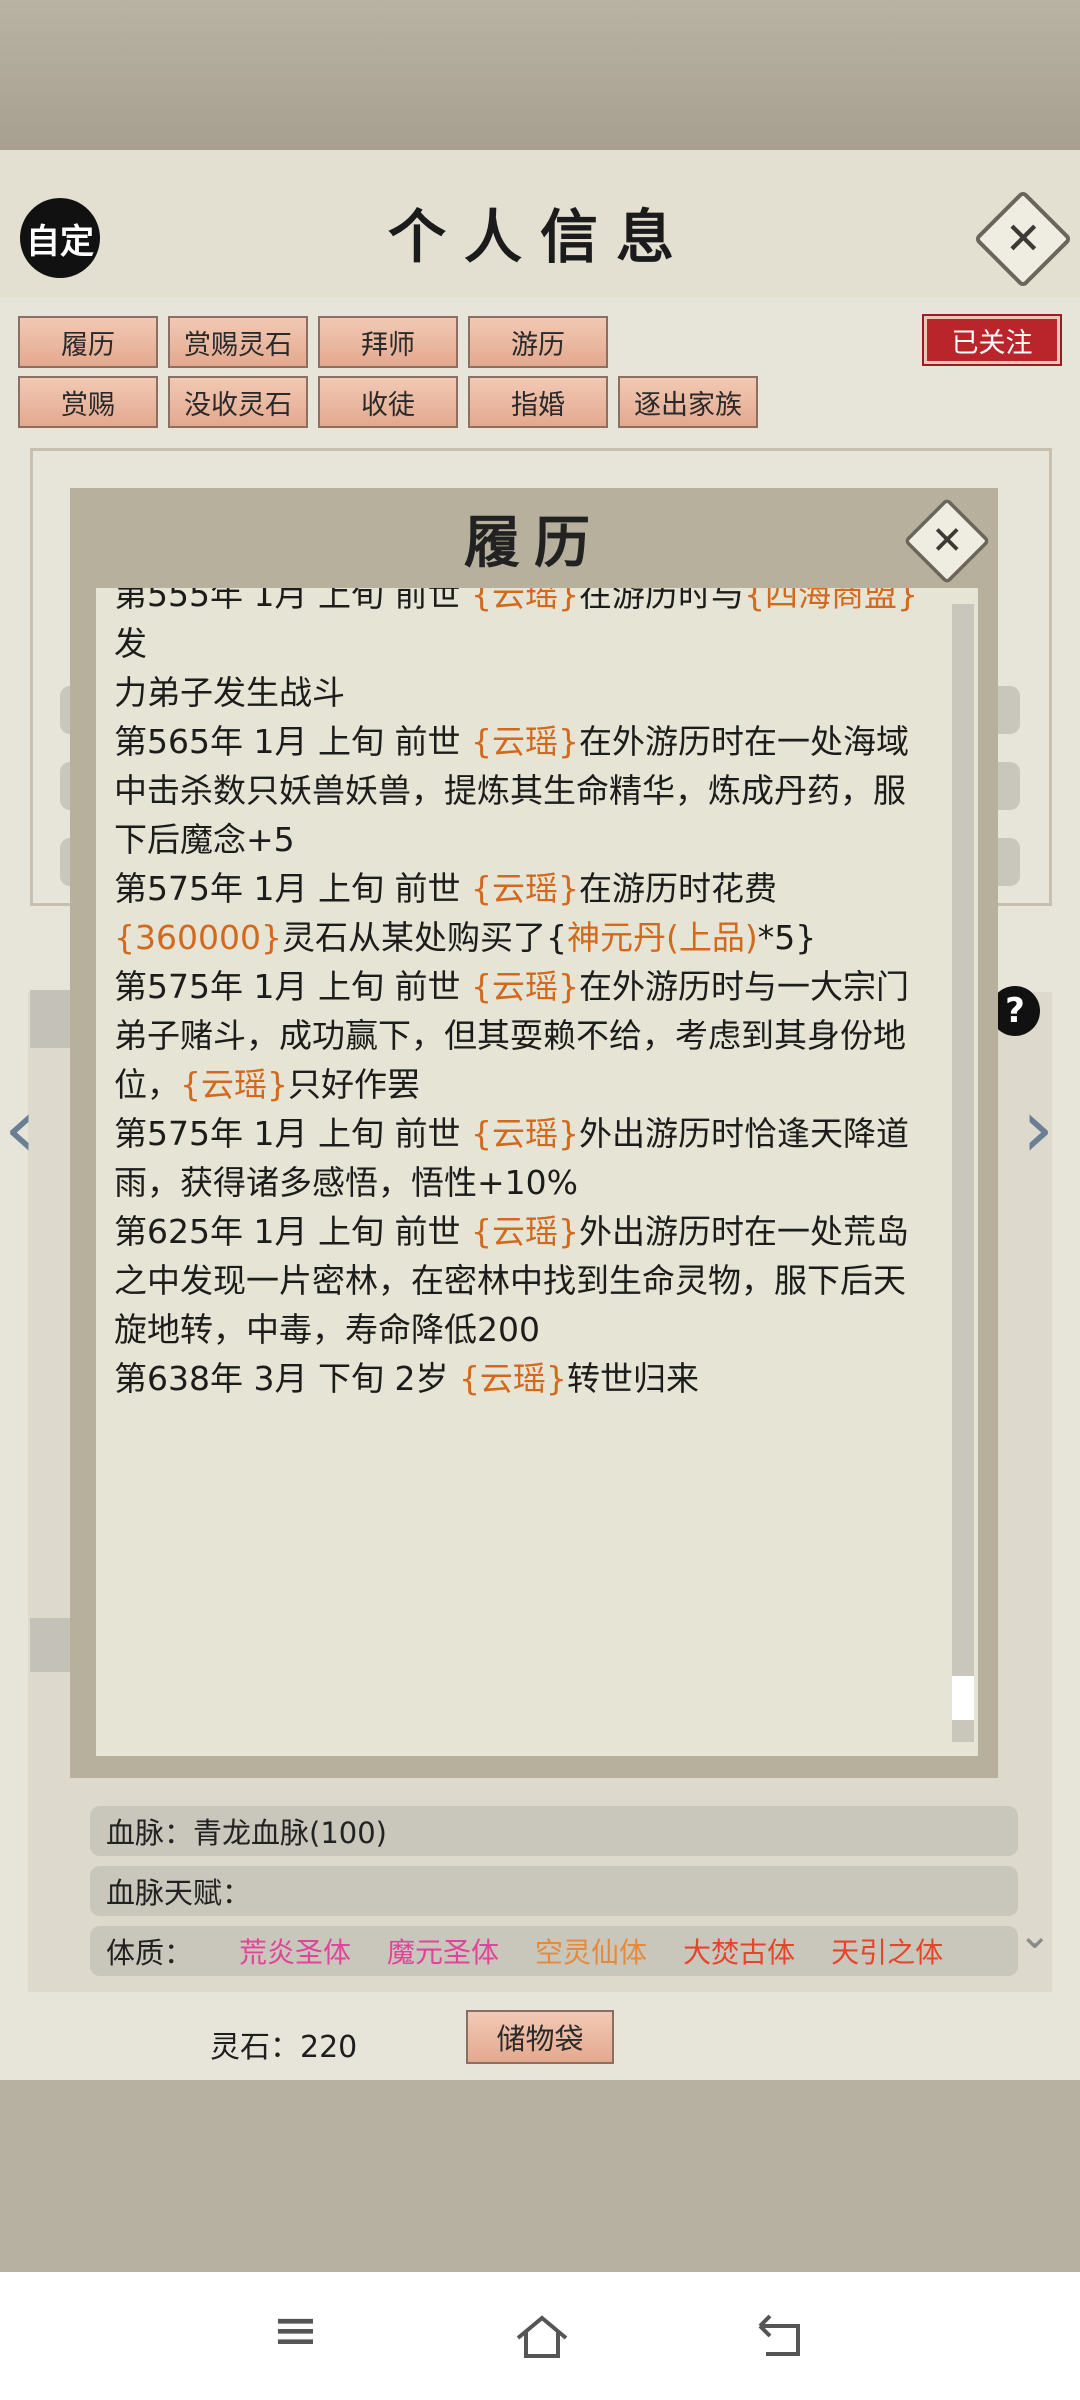 This screenshot has width=1080, height=2400. Describe the element at coordinates (554, 1891) in the screenshot. I see `bloodline-talent-row: 血脉天赋：` at that location.